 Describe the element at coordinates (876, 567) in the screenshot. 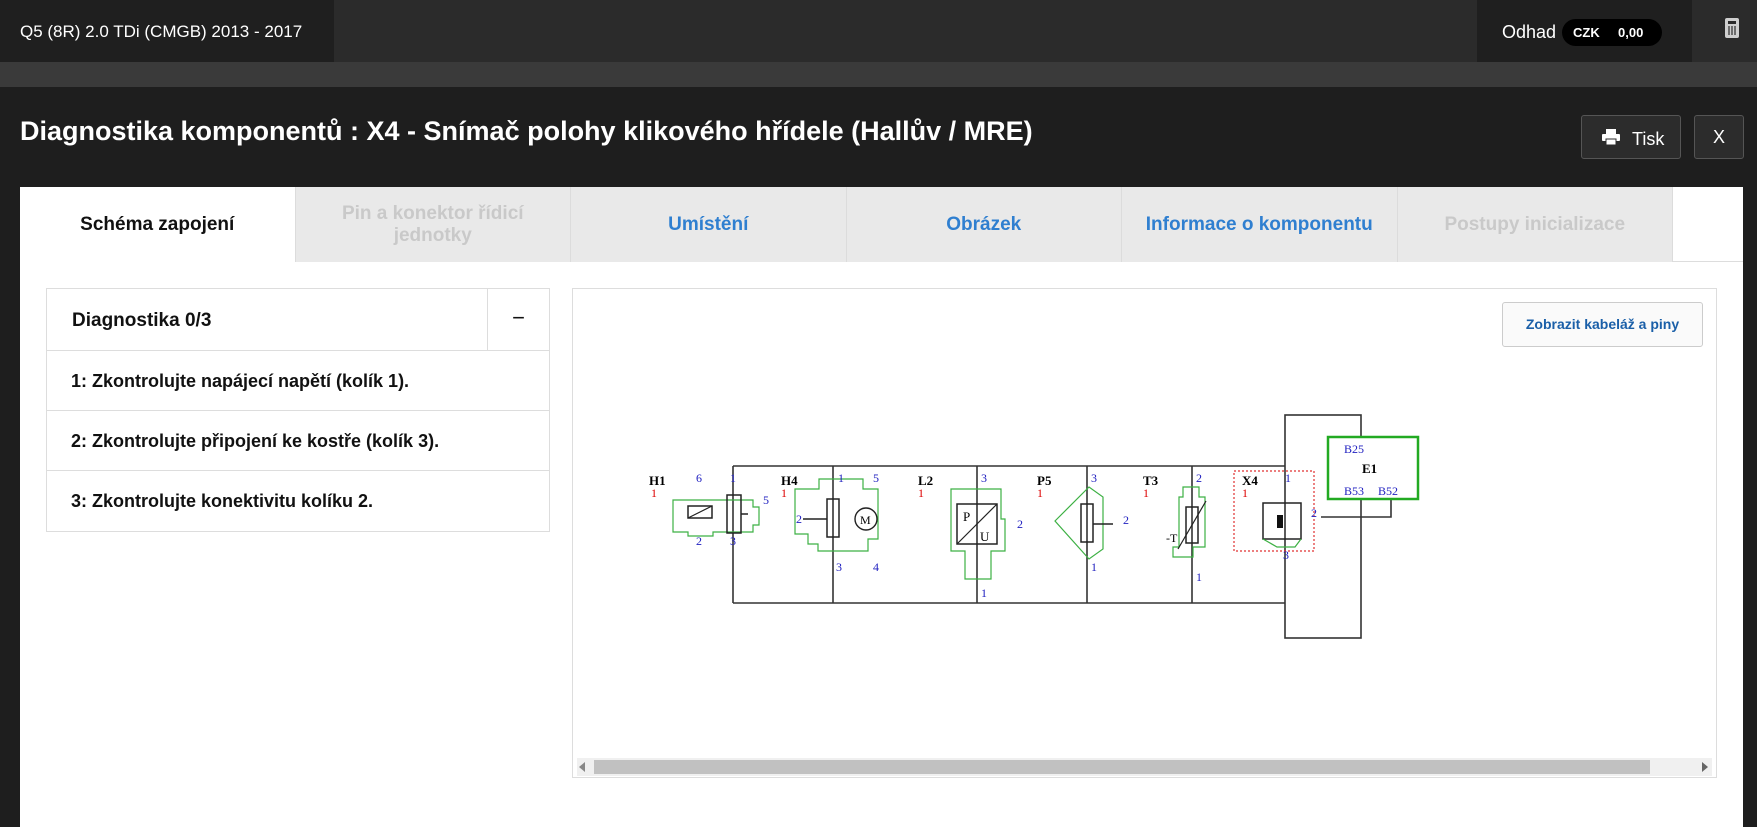

I see `svg-text: 4` at that location.